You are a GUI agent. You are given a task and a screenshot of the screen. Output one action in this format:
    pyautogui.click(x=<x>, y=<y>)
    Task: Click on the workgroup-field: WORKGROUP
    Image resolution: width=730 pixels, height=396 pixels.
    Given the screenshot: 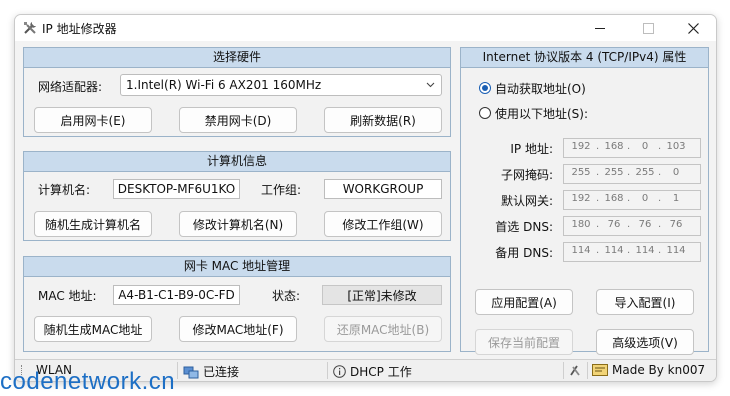 What is the action you would take?
    pyautogui.click(x=383, y=189)
    